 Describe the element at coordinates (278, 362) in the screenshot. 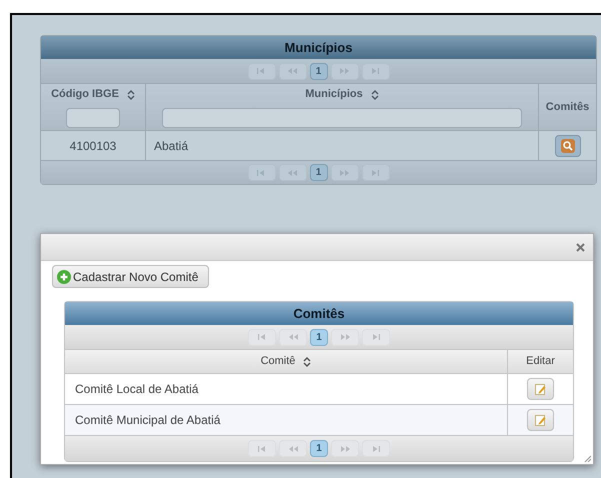

I see `column-title: Comitê` at that location.